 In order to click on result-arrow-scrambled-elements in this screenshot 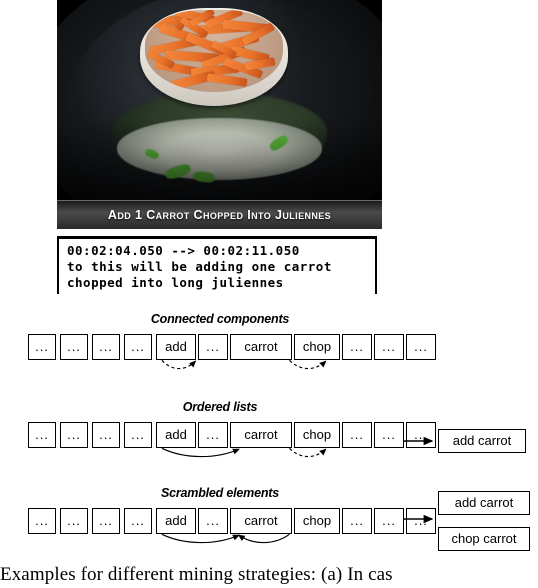, I will do `click(419, 519)`.